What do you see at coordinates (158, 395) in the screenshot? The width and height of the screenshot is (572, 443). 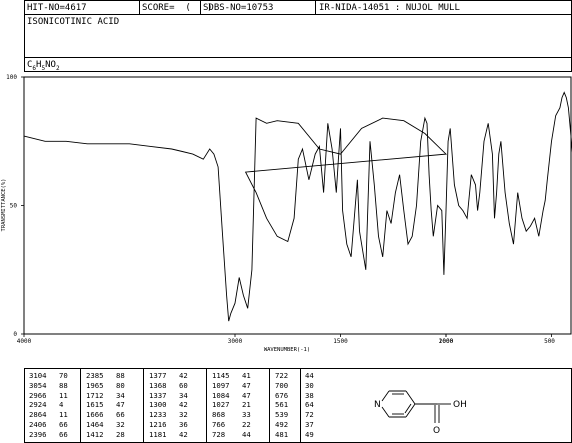 I see `peak-wavenumber: 1337` at bounding box center [158, 395].